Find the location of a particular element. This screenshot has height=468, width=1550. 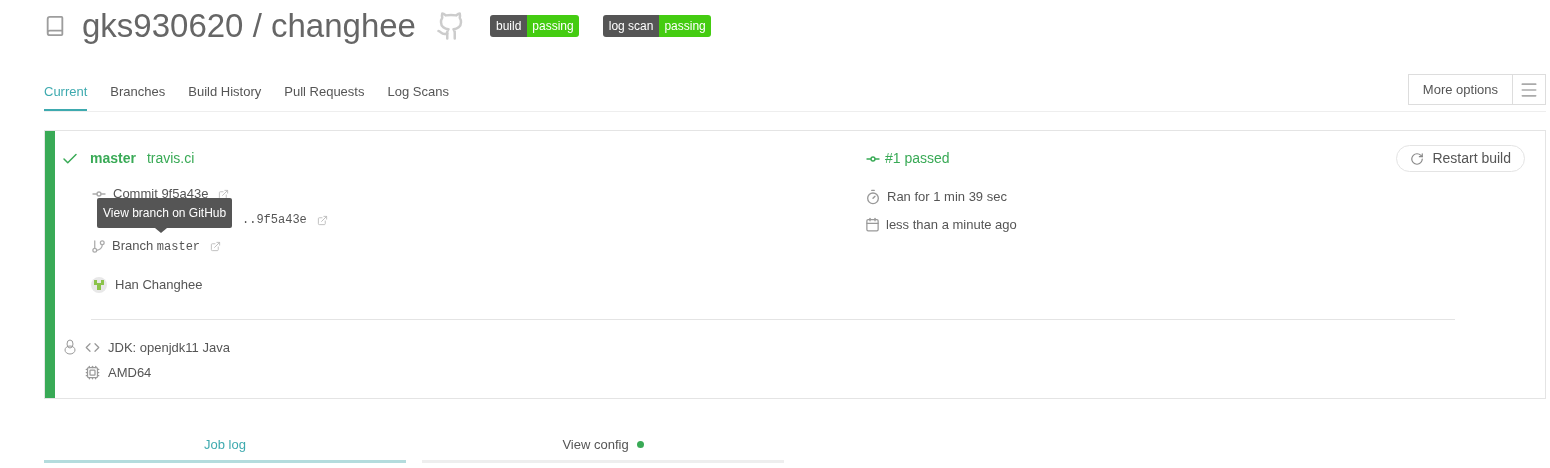

branch-link: Branch master is located at coordinates (156, 246).